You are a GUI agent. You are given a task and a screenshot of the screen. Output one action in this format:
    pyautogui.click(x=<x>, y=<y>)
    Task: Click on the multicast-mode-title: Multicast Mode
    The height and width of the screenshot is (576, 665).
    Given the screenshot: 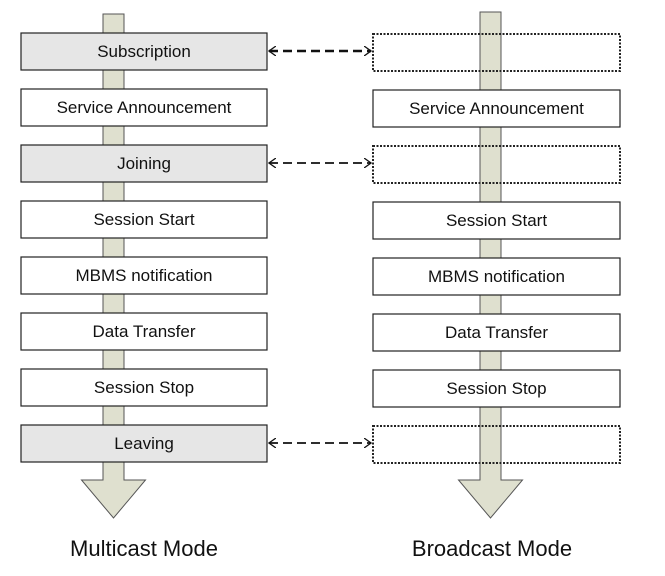 What is the action you would take?
    pyautogui.click(x=144, y=548)
    